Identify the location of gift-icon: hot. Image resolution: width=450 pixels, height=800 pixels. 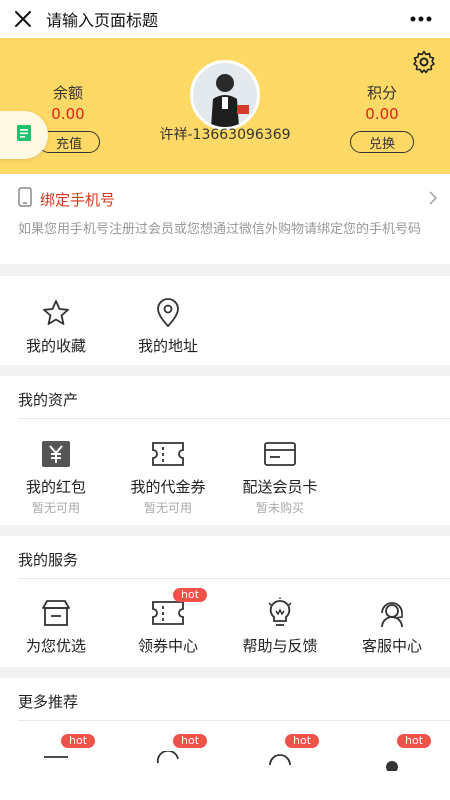
(179, 756).